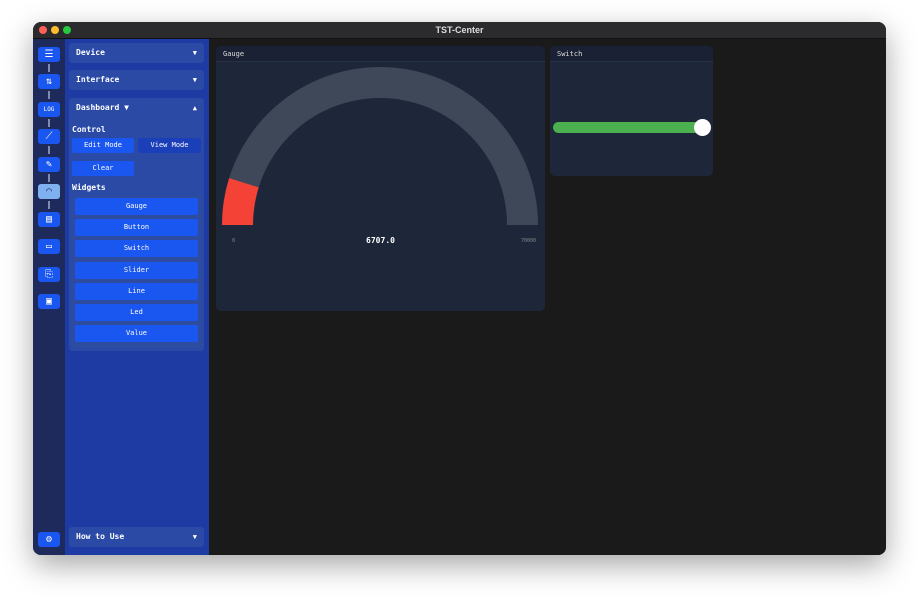 This screenshot has height=600, width=920. Describe the element at coordinates (102, 107) in the screenshot. I see `accordion-label: Dashboard ▼` at that location.